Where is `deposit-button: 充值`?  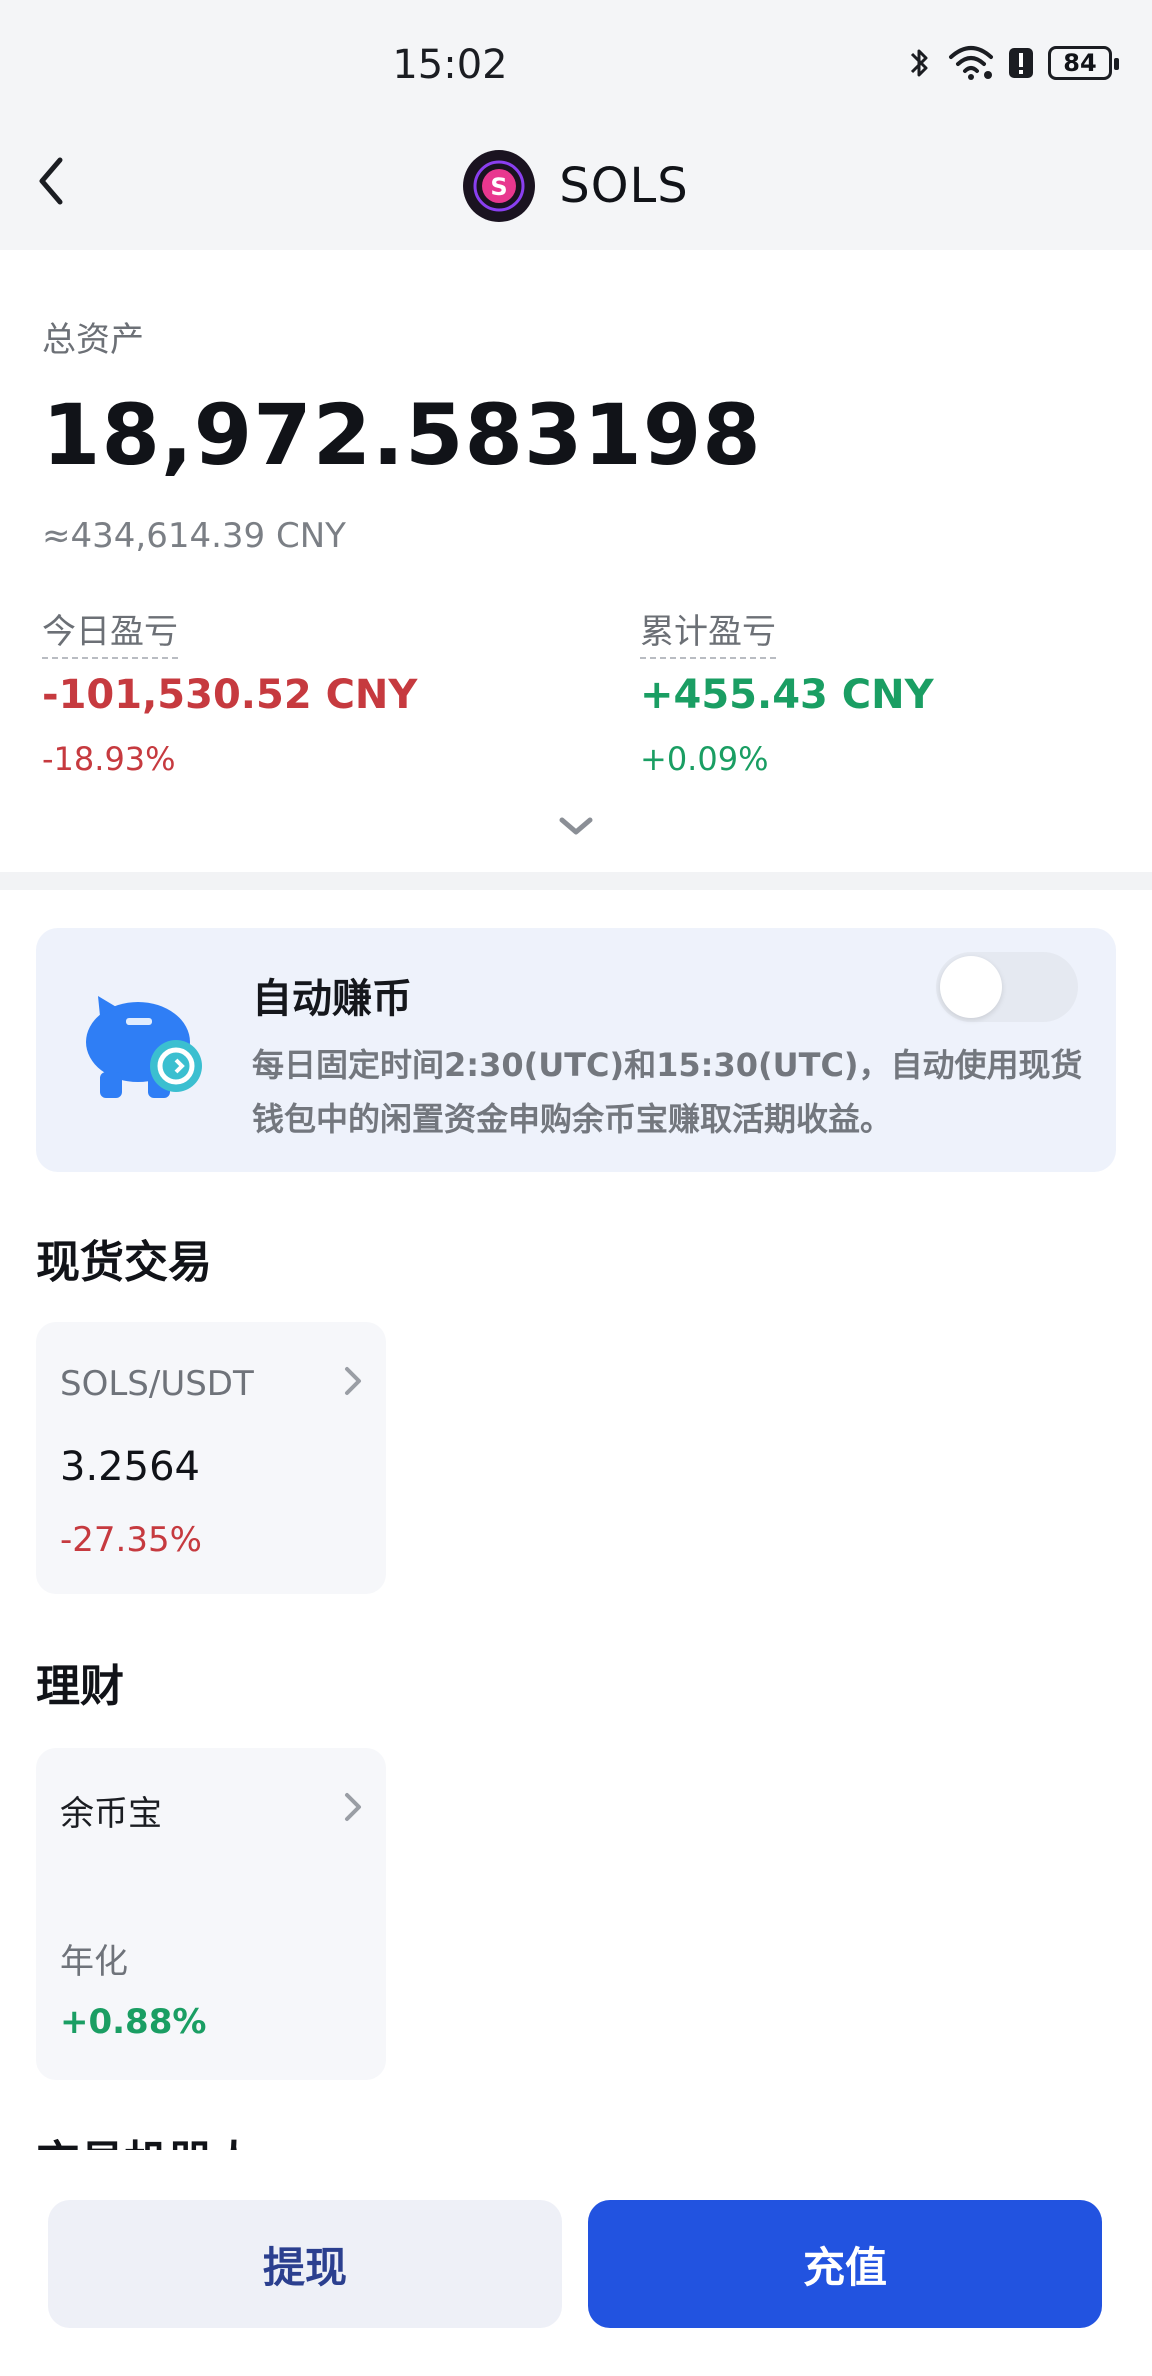
deposit-button: 充值 is located at coordinates (845, 2264).